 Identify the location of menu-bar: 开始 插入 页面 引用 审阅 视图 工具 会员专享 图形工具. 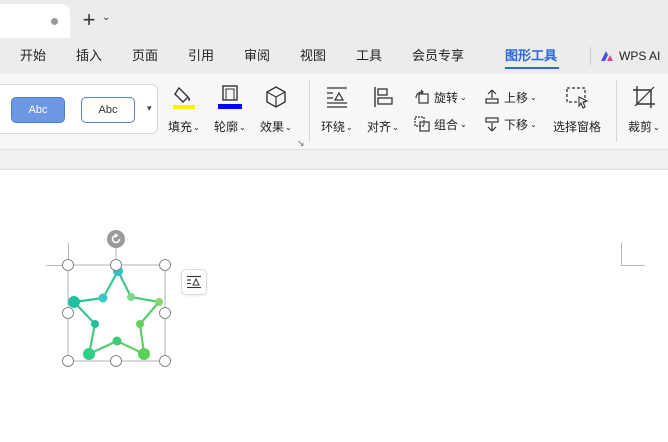
(334, 57).